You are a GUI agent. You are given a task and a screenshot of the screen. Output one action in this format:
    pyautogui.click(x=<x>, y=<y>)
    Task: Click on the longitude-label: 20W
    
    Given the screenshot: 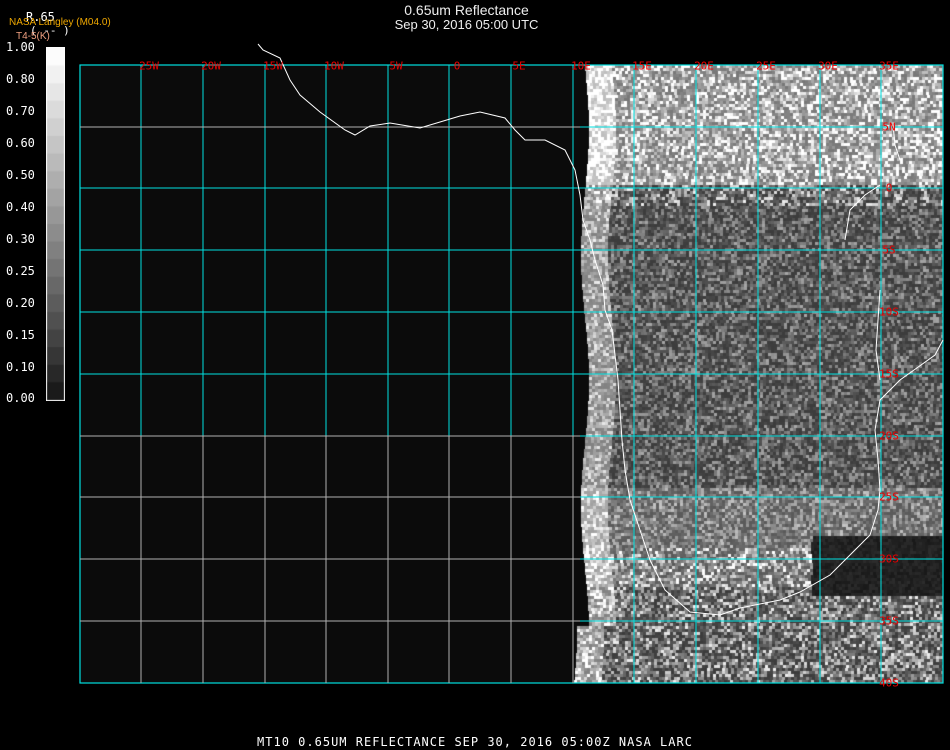 What is the action you would take?
    pyautogui.click(x=211, y=66)
    